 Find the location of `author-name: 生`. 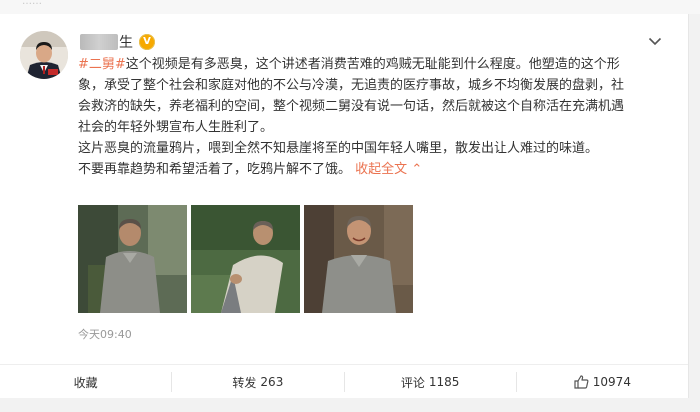

author-name: 生 is located at coordinates (126, 42).